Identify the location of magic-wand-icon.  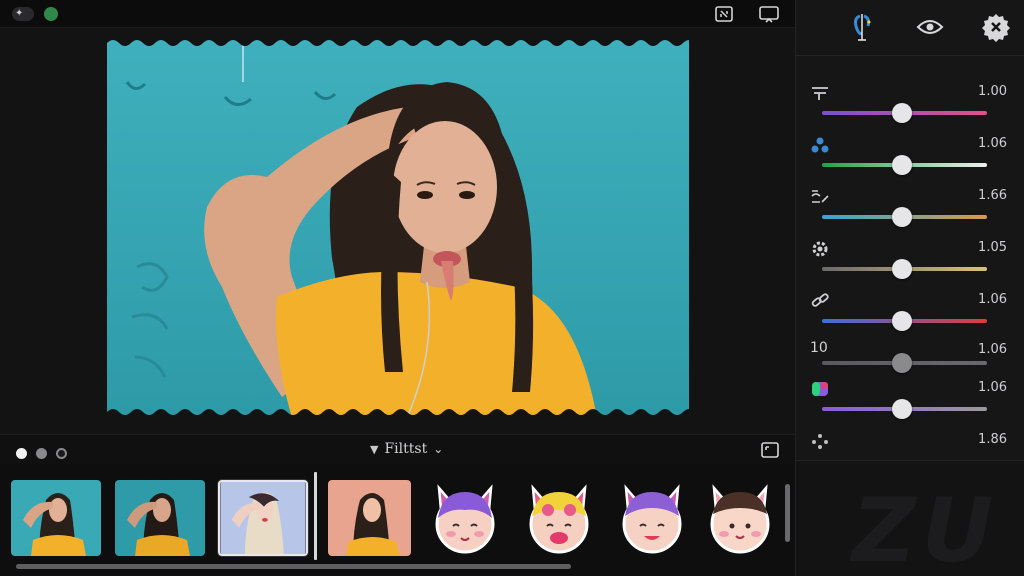
(862, 27).